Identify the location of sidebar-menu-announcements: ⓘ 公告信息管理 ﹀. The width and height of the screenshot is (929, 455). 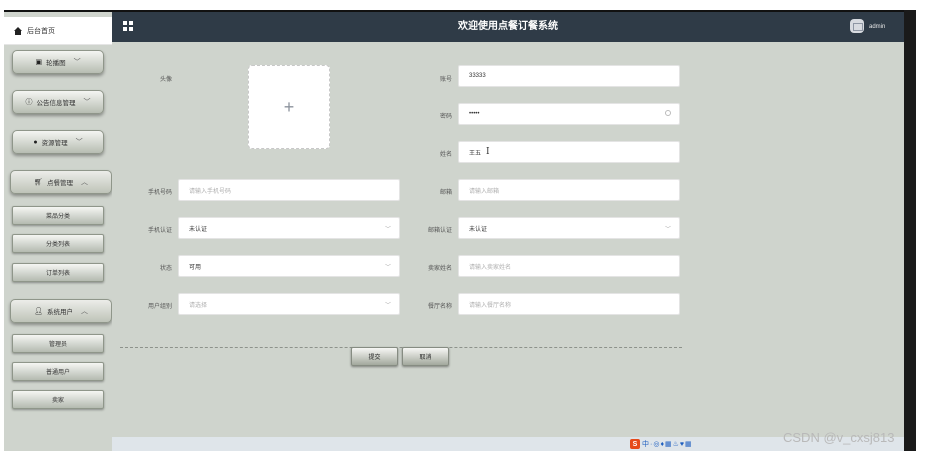
(58, 102).